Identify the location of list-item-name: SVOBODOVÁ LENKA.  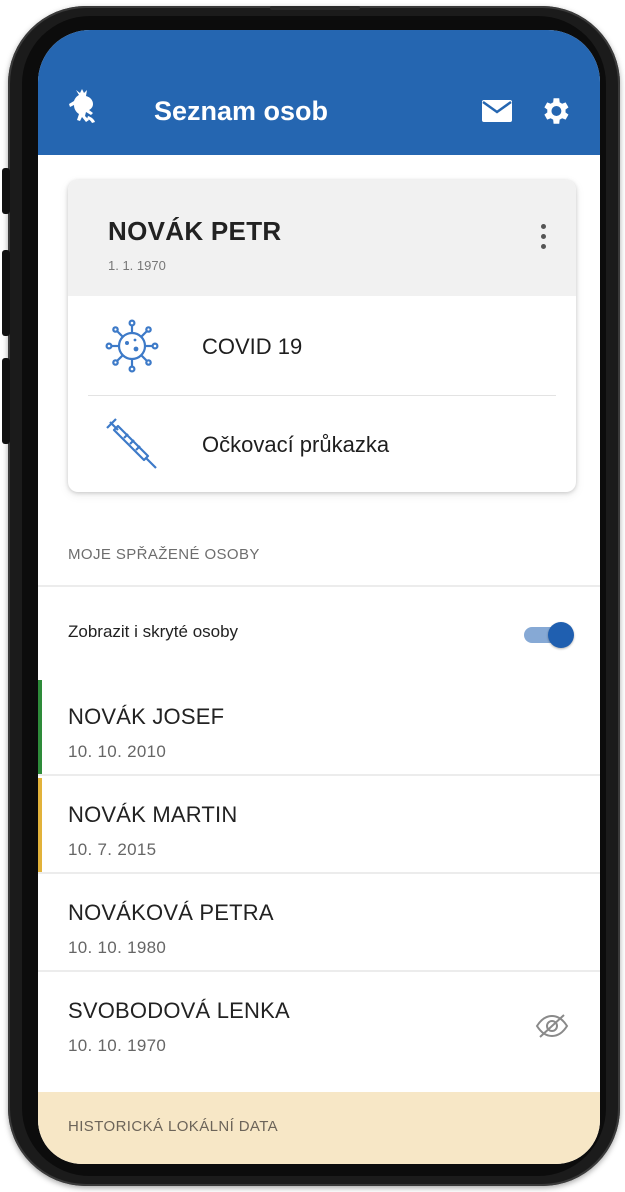
(179, 1010).